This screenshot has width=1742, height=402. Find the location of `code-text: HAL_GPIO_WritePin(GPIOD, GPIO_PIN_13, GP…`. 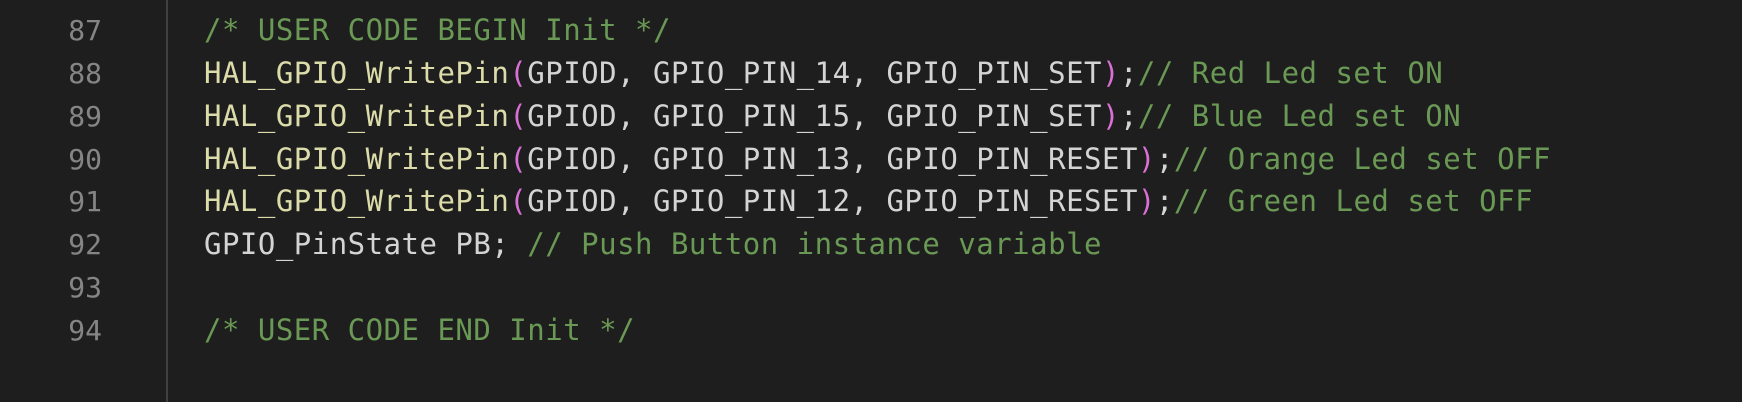

code-text: HAL_GPIO_WritePin(GPIOD, GPIO_PIN_13, GP… is located at coordinates (877, 159).